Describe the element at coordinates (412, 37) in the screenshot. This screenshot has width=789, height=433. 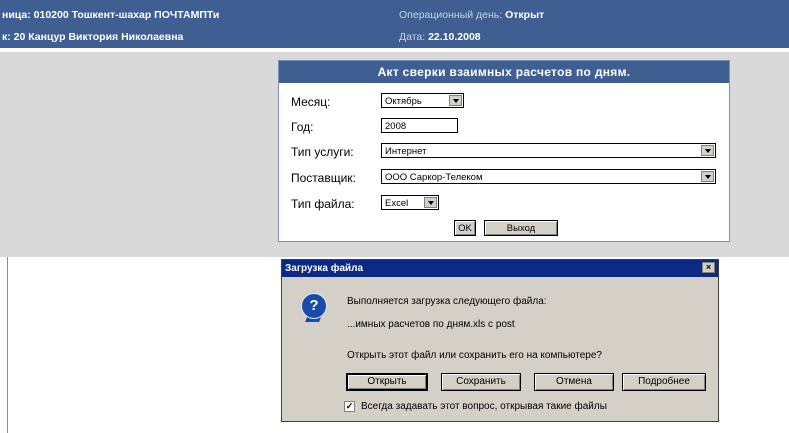
I see `date-label: Дата:` at that location.